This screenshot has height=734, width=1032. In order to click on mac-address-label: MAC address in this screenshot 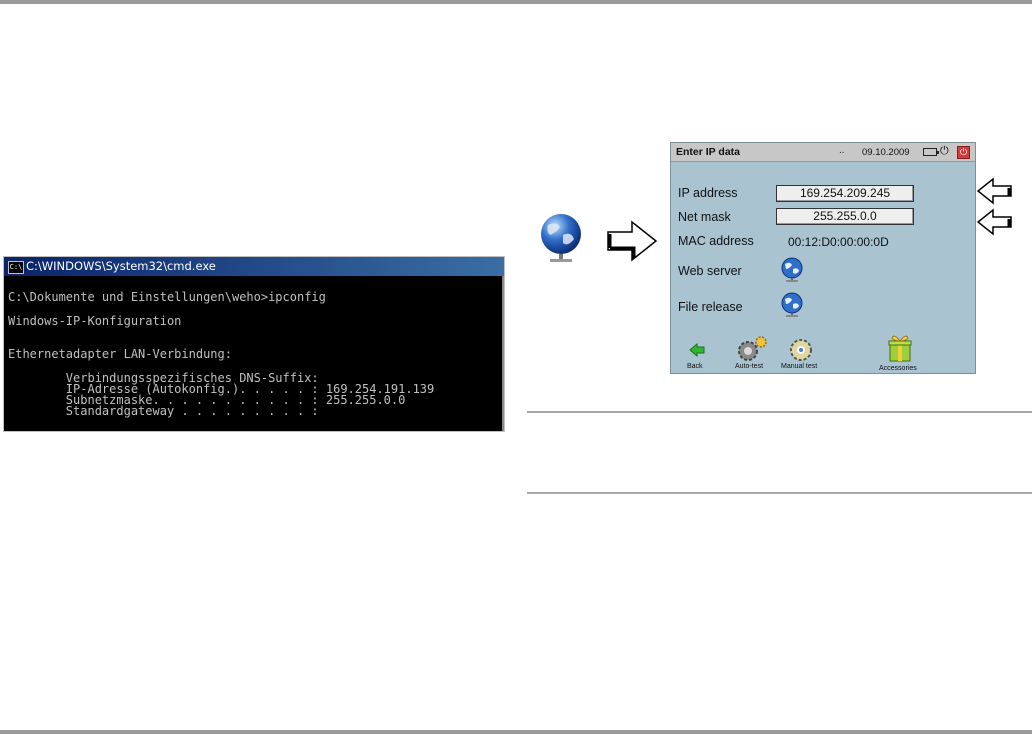, I will do `click(716, 241)`.